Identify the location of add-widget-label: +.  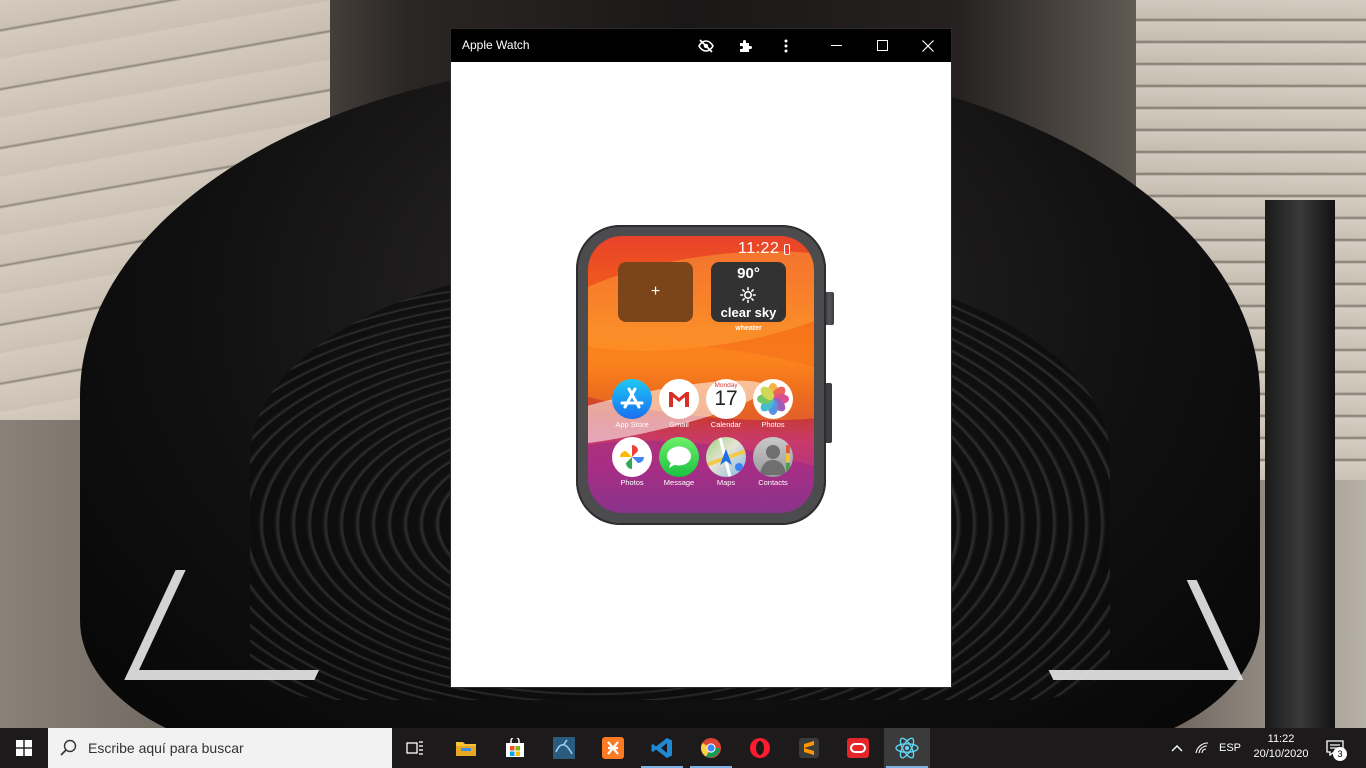
(655, 291).